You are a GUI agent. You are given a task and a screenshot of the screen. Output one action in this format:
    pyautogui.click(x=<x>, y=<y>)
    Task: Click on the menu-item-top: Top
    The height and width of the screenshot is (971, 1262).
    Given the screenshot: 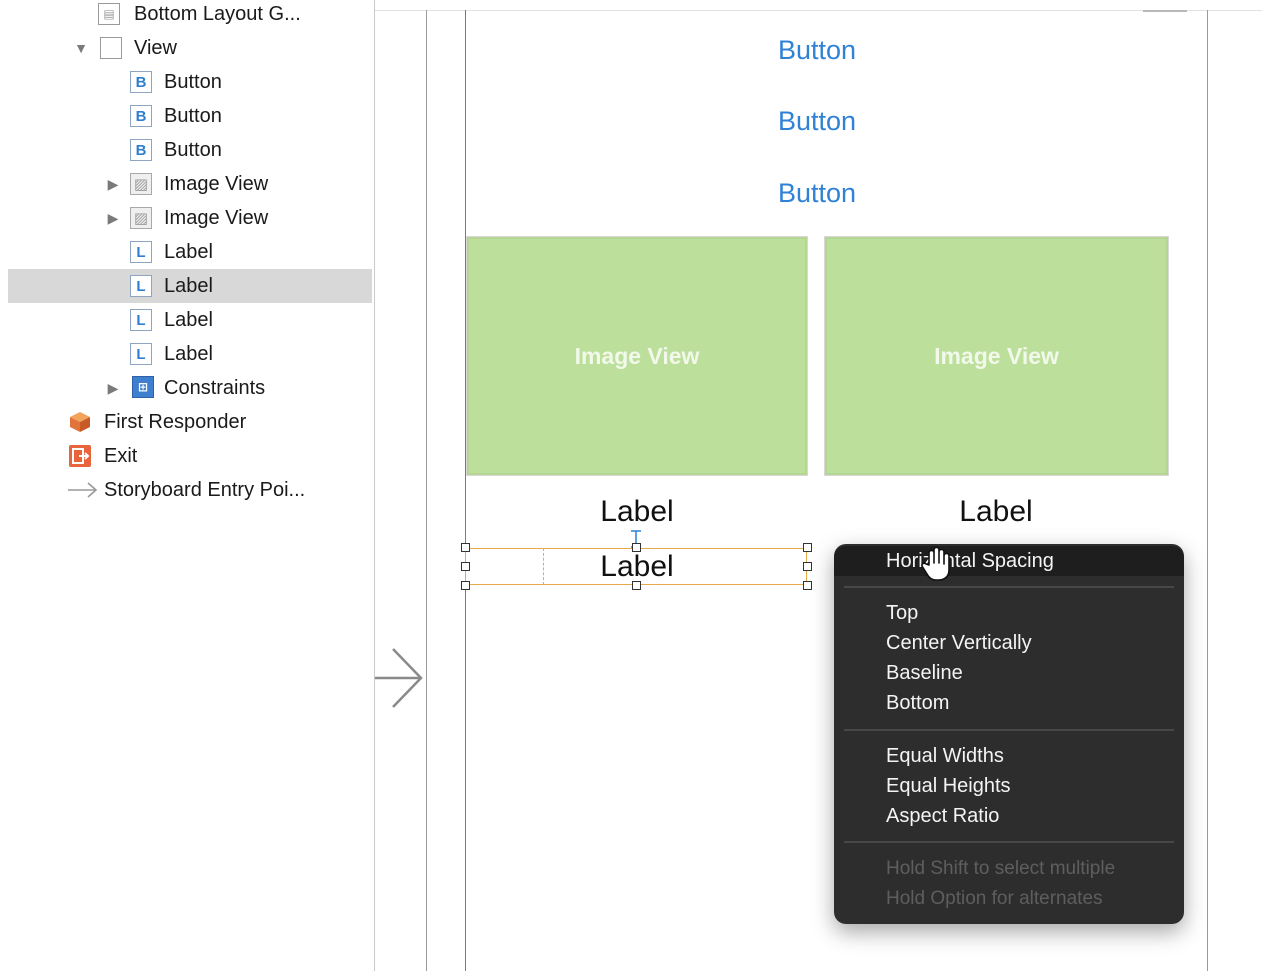 What is the action you would take?
    pyautogui.click(x=1009, y=613)
    